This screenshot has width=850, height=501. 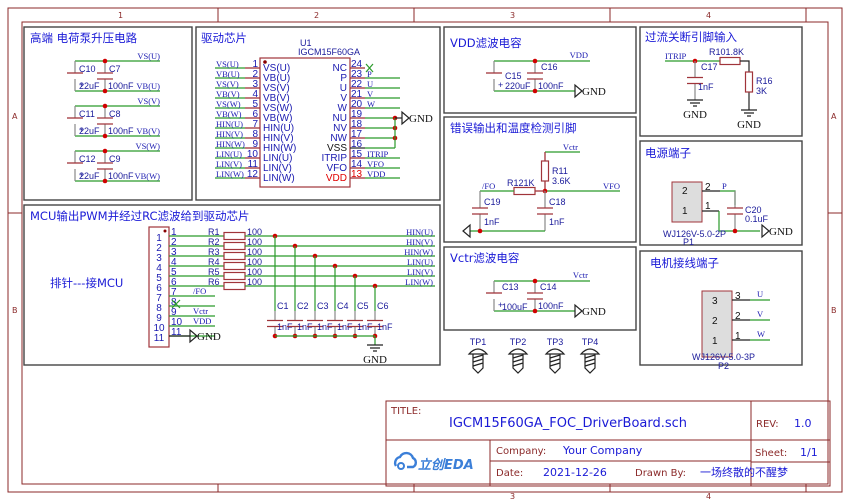 I want to click on vctr-gnd-label: GND, so click(x=594, y=312).